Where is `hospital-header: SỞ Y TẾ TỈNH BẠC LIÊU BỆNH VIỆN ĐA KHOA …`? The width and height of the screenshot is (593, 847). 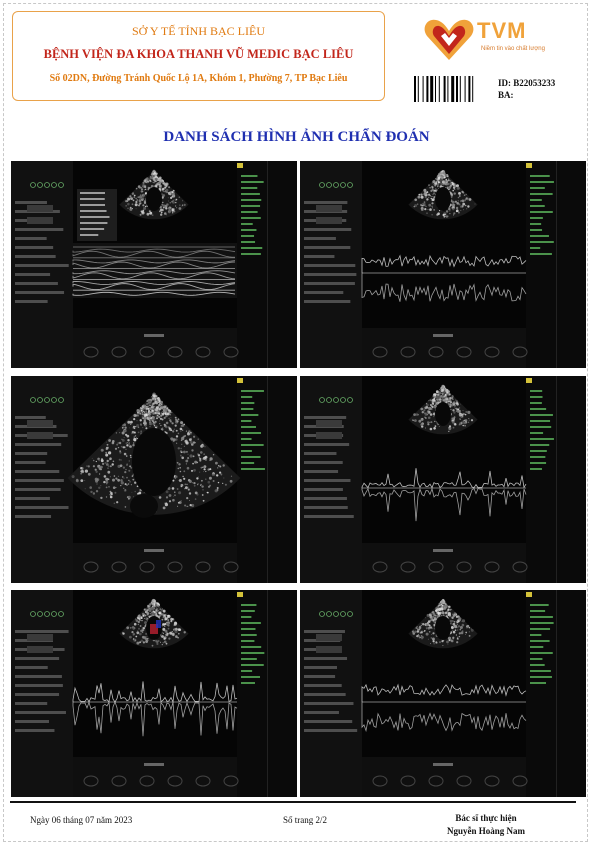 hospital-header: SỞ Y TẾ TỈNH BẠC LIÊU BỆNH VIỆN ĐA KHOA … is located at coordinates (198, 56).